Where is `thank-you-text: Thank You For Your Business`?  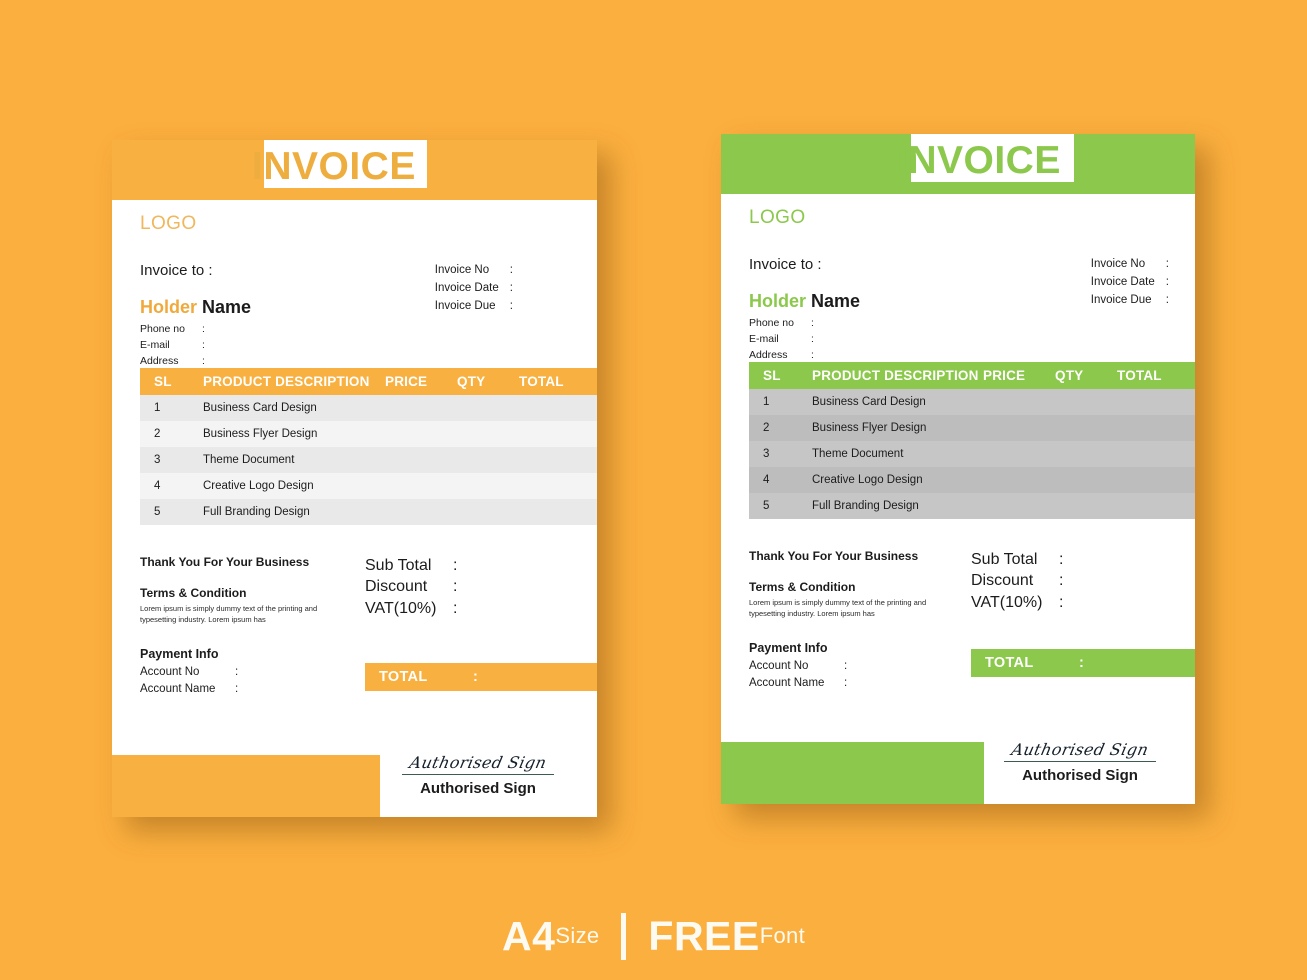 thank-you-text: Thank You For Your Business is located at coordinates (834, 556).